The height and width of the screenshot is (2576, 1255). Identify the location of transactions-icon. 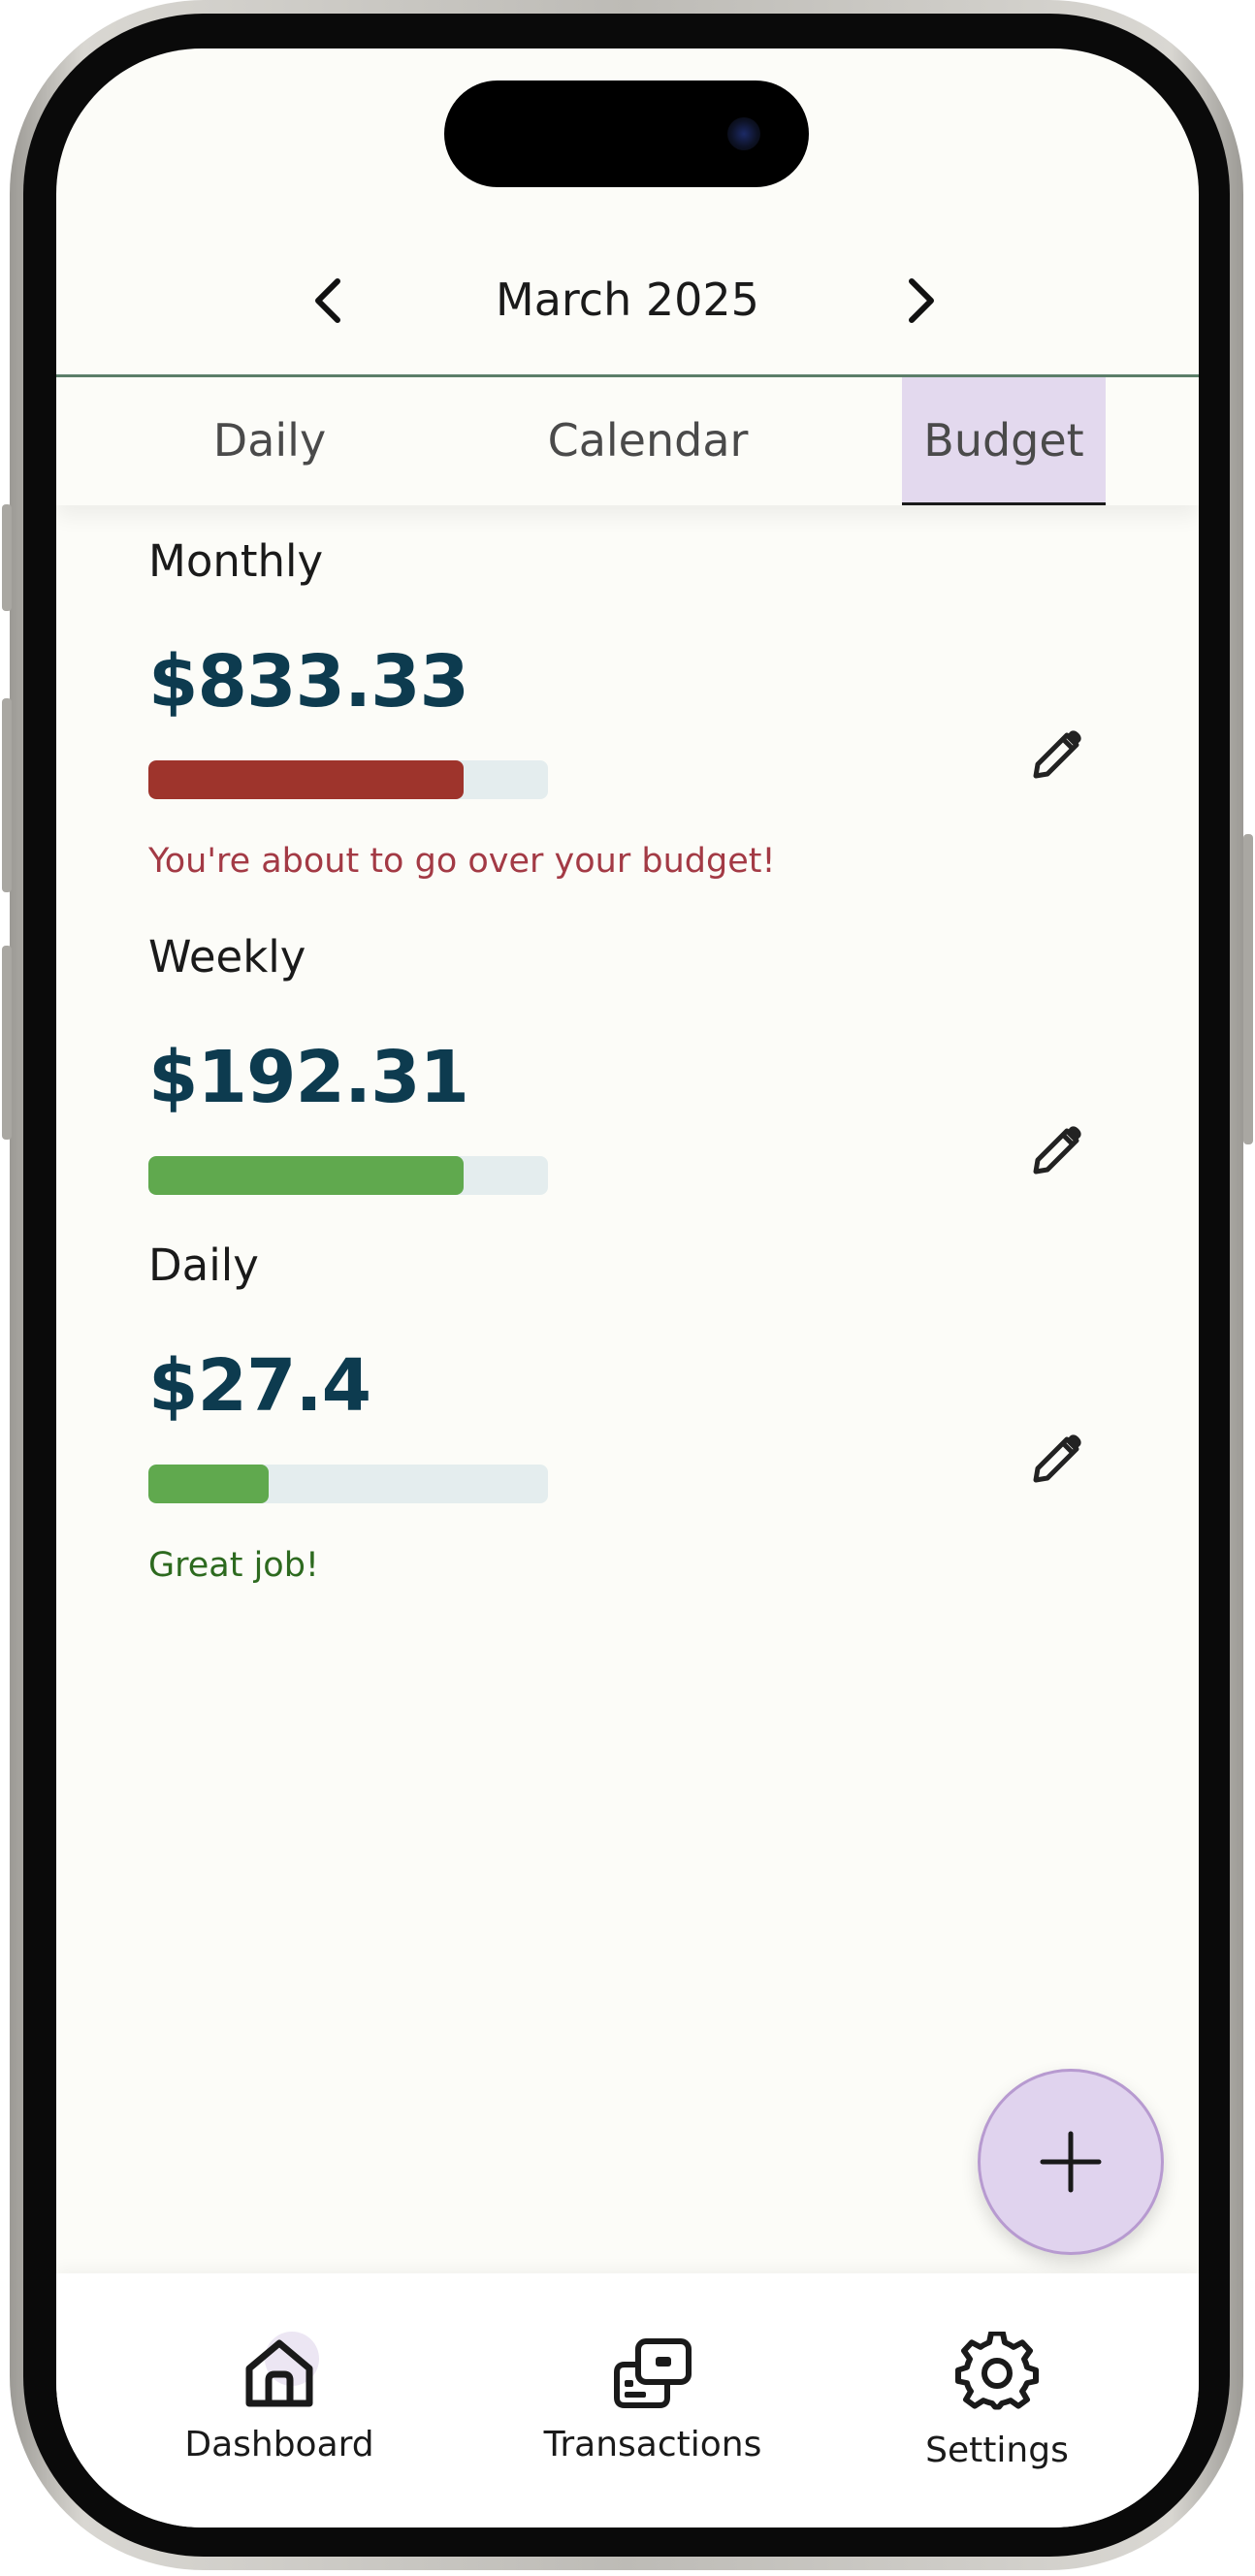
(653, 2373).